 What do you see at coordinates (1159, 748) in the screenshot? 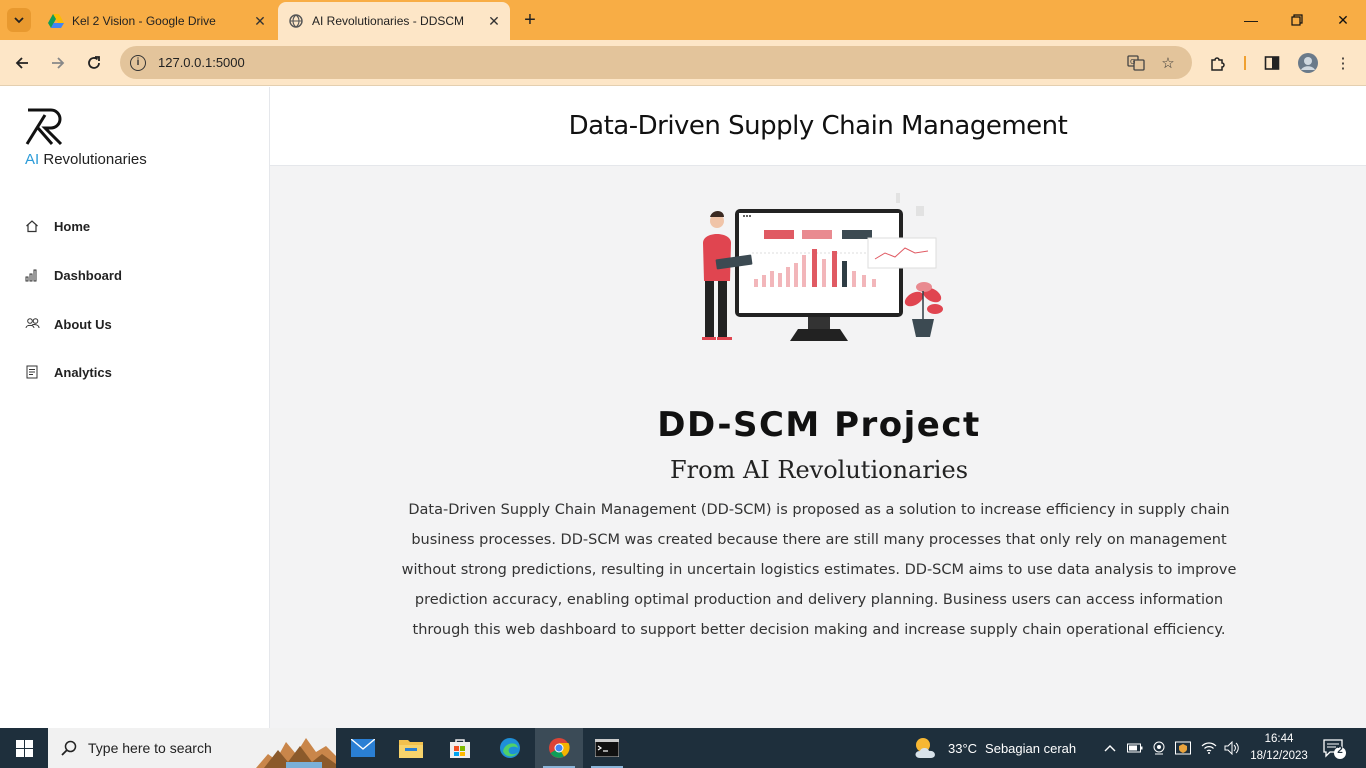
I see `webcam-icon` at bounding box center [1159, 748].